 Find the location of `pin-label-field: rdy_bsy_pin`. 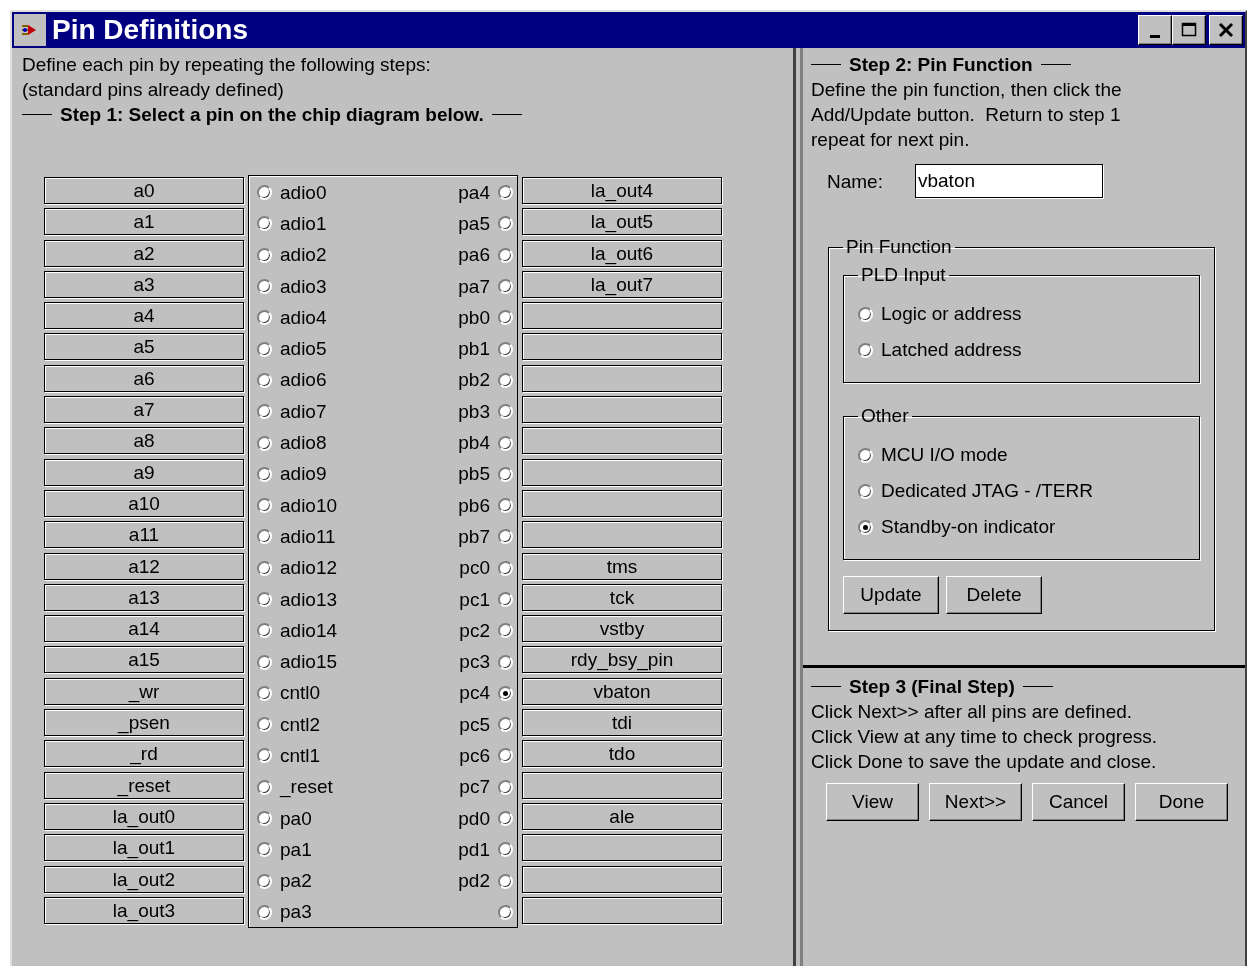

pin-label-field: rdy_bsy_pin is located at coordinates (622, 660).